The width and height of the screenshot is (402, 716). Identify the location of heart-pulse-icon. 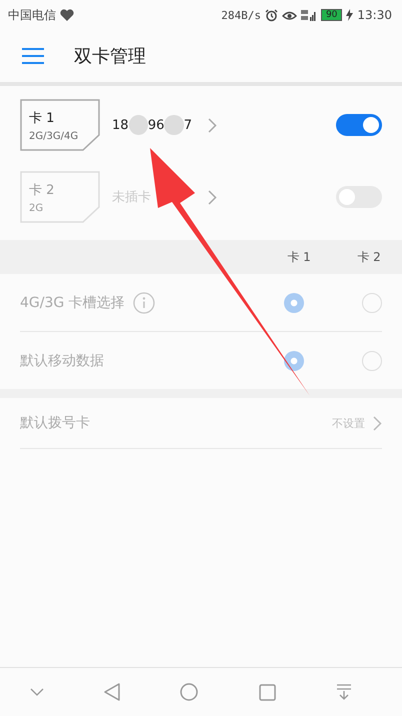
(67, 15).